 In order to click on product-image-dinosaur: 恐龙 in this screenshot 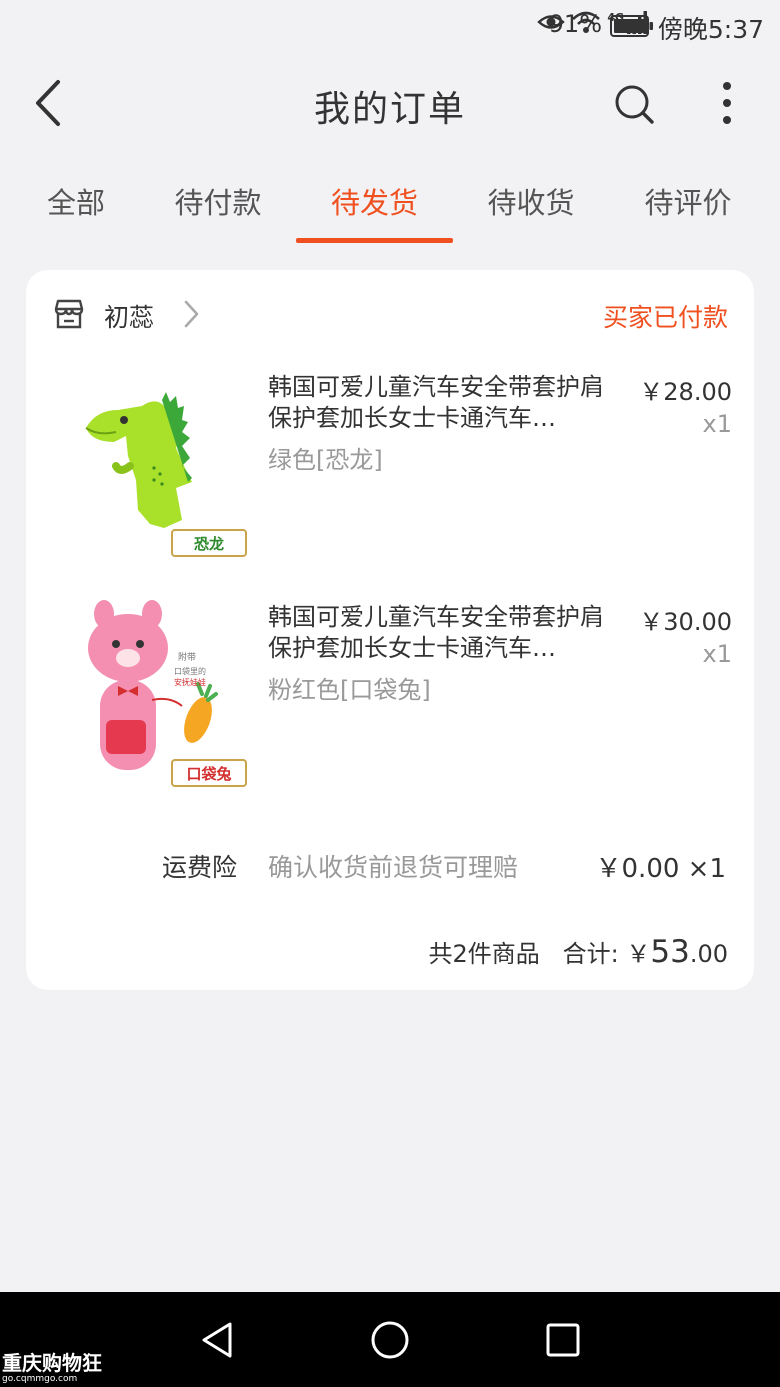, I will do `click(153, 465)`.